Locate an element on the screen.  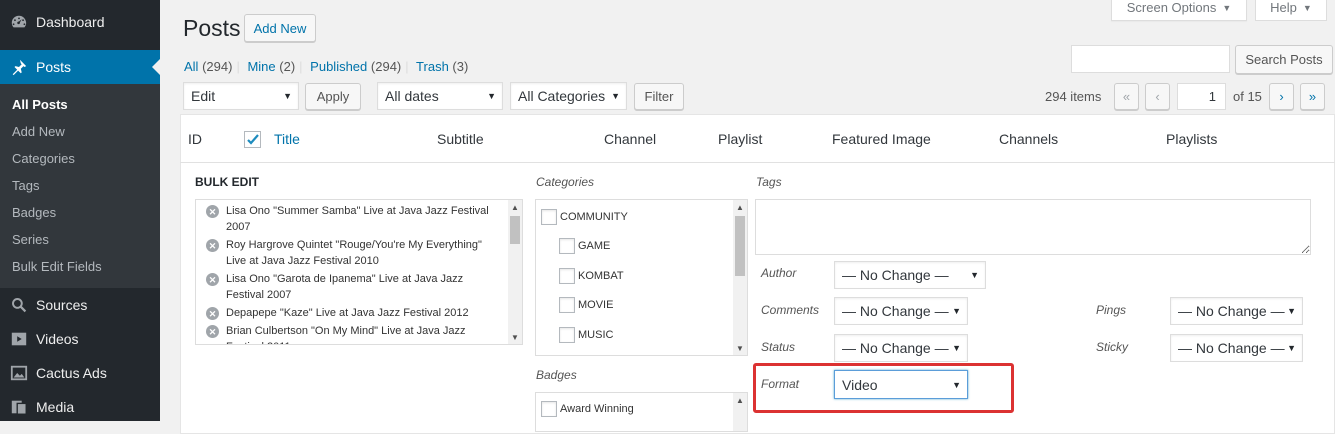
view-all-link: All is located at coordinates (191, 66).